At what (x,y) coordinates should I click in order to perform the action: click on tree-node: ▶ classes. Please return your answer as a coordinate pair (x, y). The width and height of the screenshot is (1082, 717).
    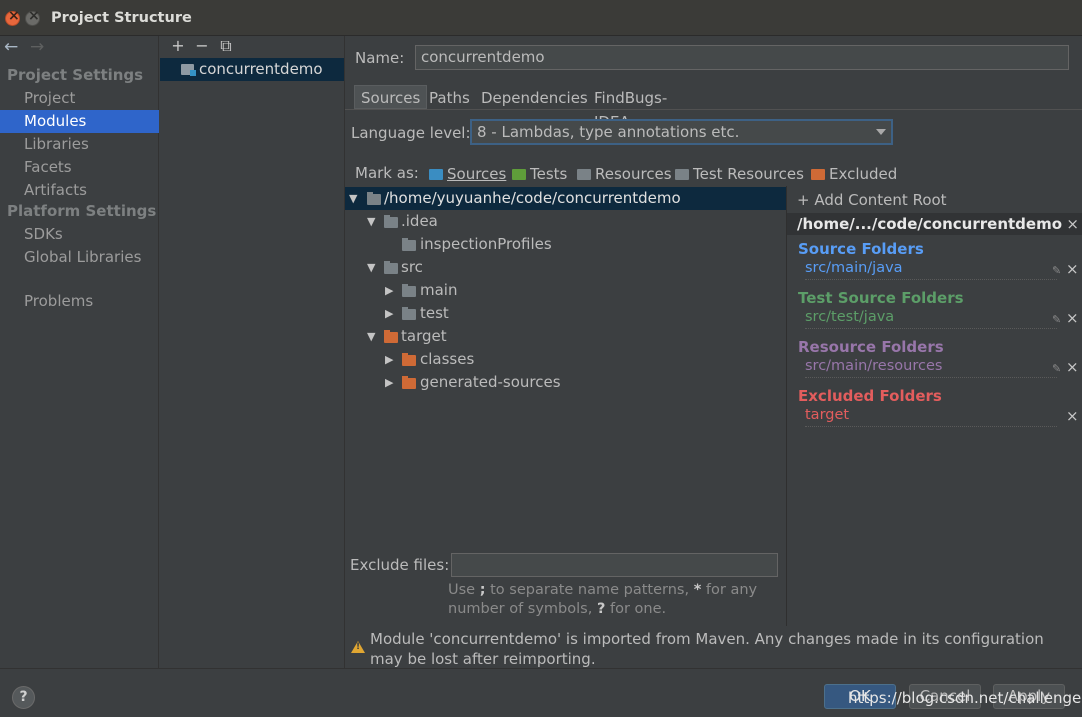
    Looking at the image, I should click on (565, 359).